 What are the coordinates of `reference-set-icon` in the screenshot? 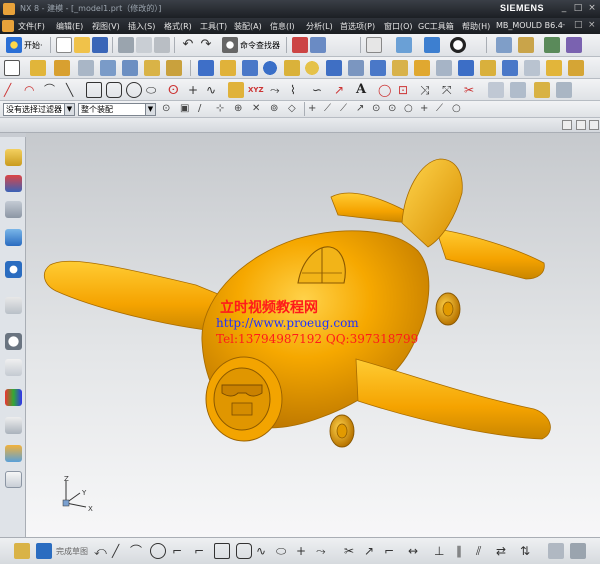 It's located at (552, 45).